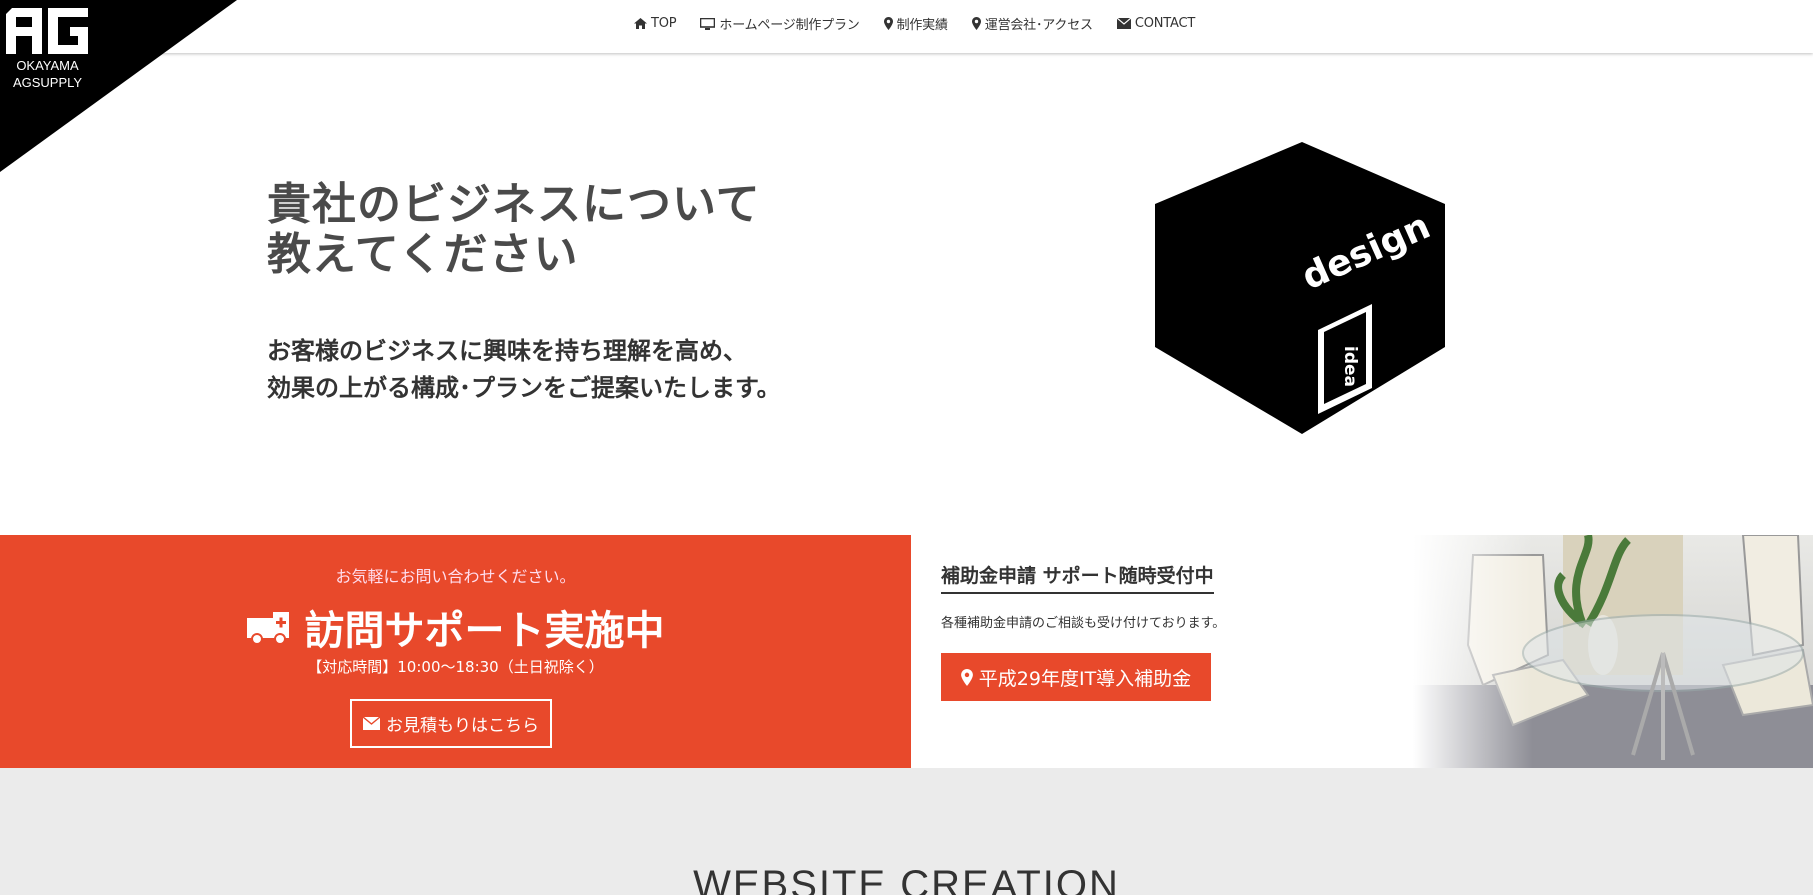 This screenshot has width=1813, height=895. I want to click on nav-item-top: TOP, so click(655, 23).